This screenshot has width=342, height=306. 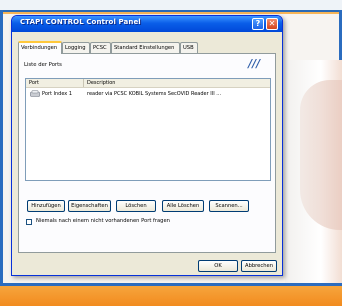 What do you see at coordinates (183, 206) in the screenshot?
I see `delete-all-button: Alle Löschen` at bounding box center [183, 206].